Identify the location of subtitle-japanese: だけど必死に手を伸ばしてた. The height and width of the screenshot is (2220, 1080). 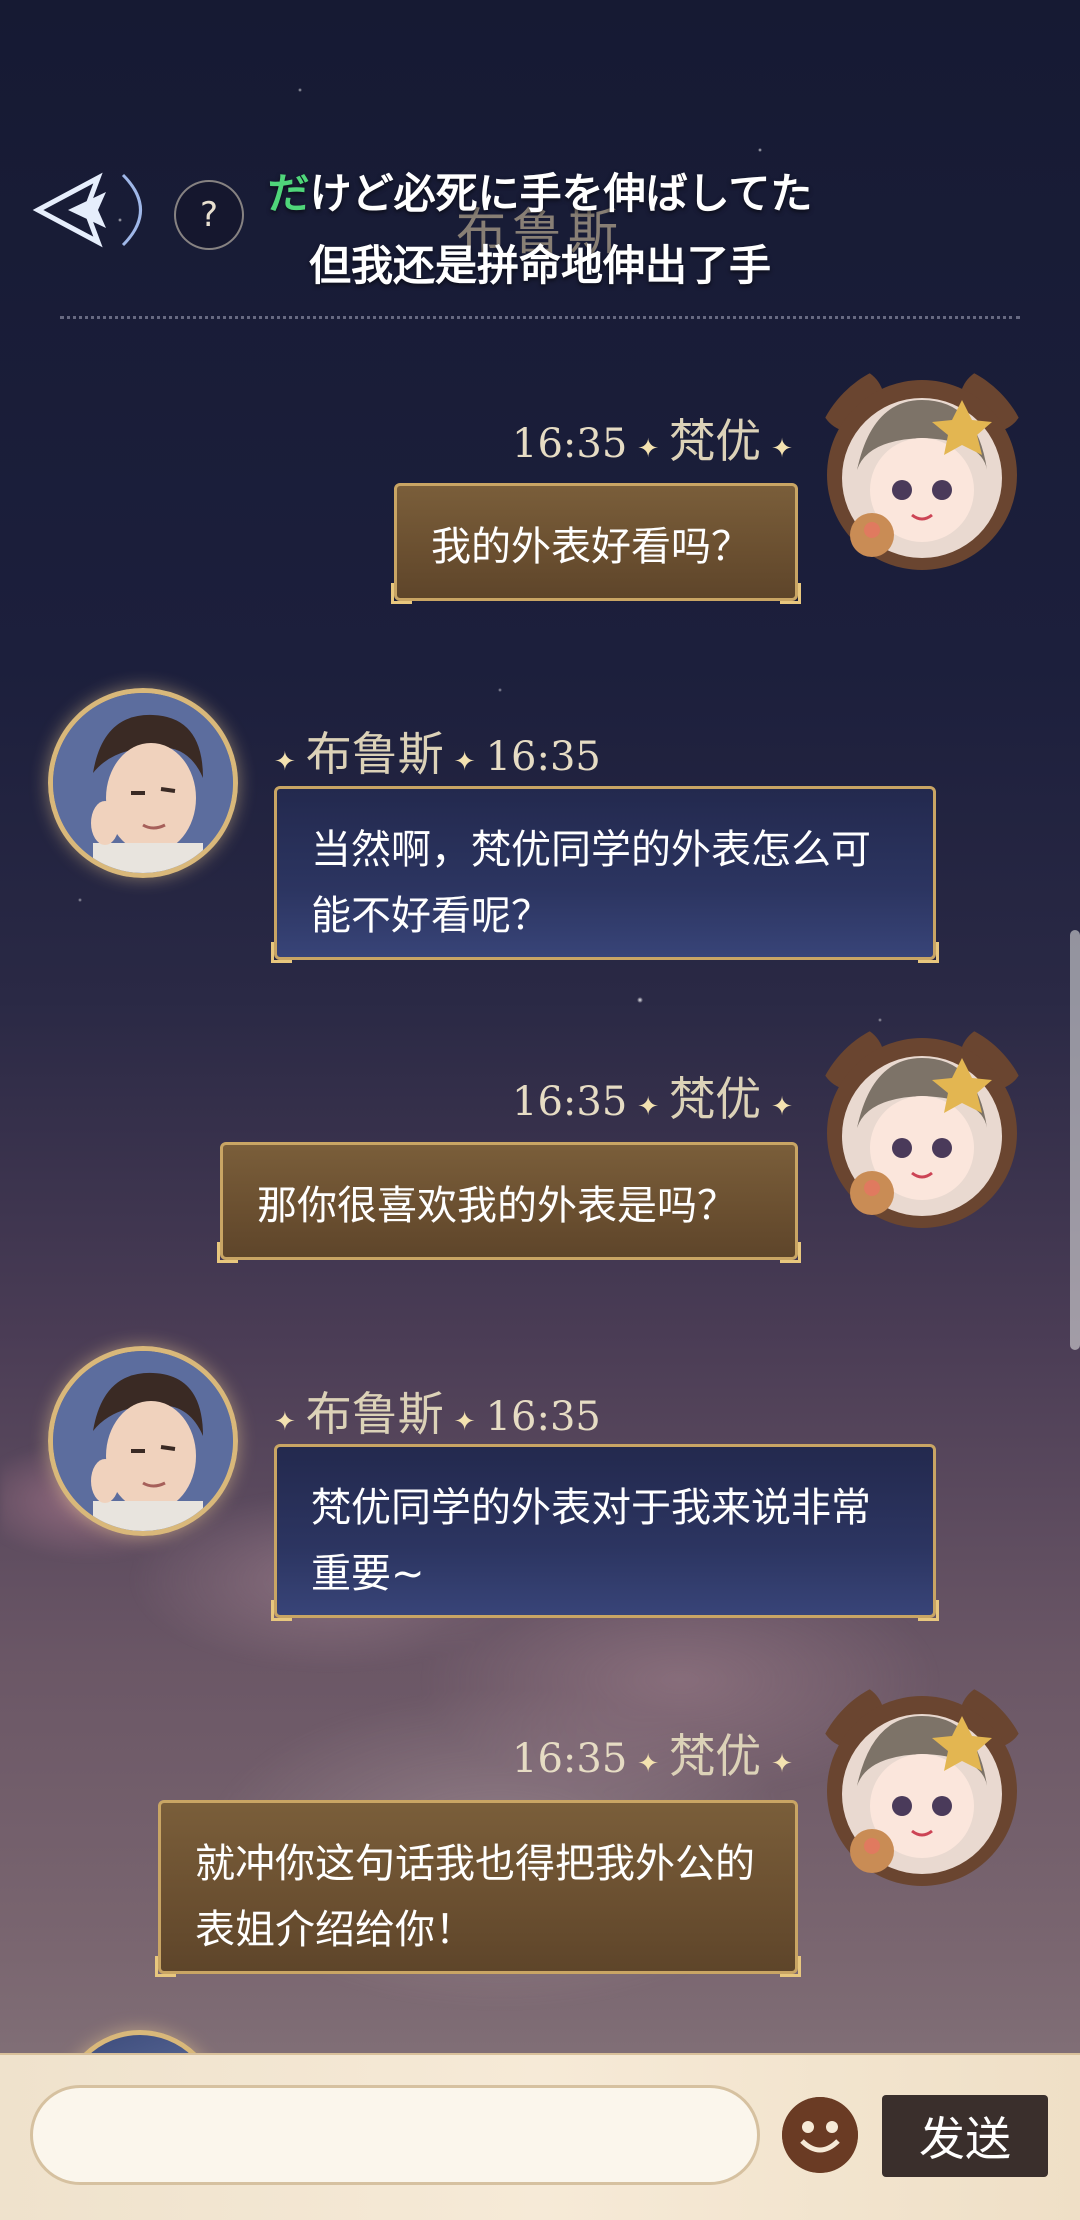
(540, 190).